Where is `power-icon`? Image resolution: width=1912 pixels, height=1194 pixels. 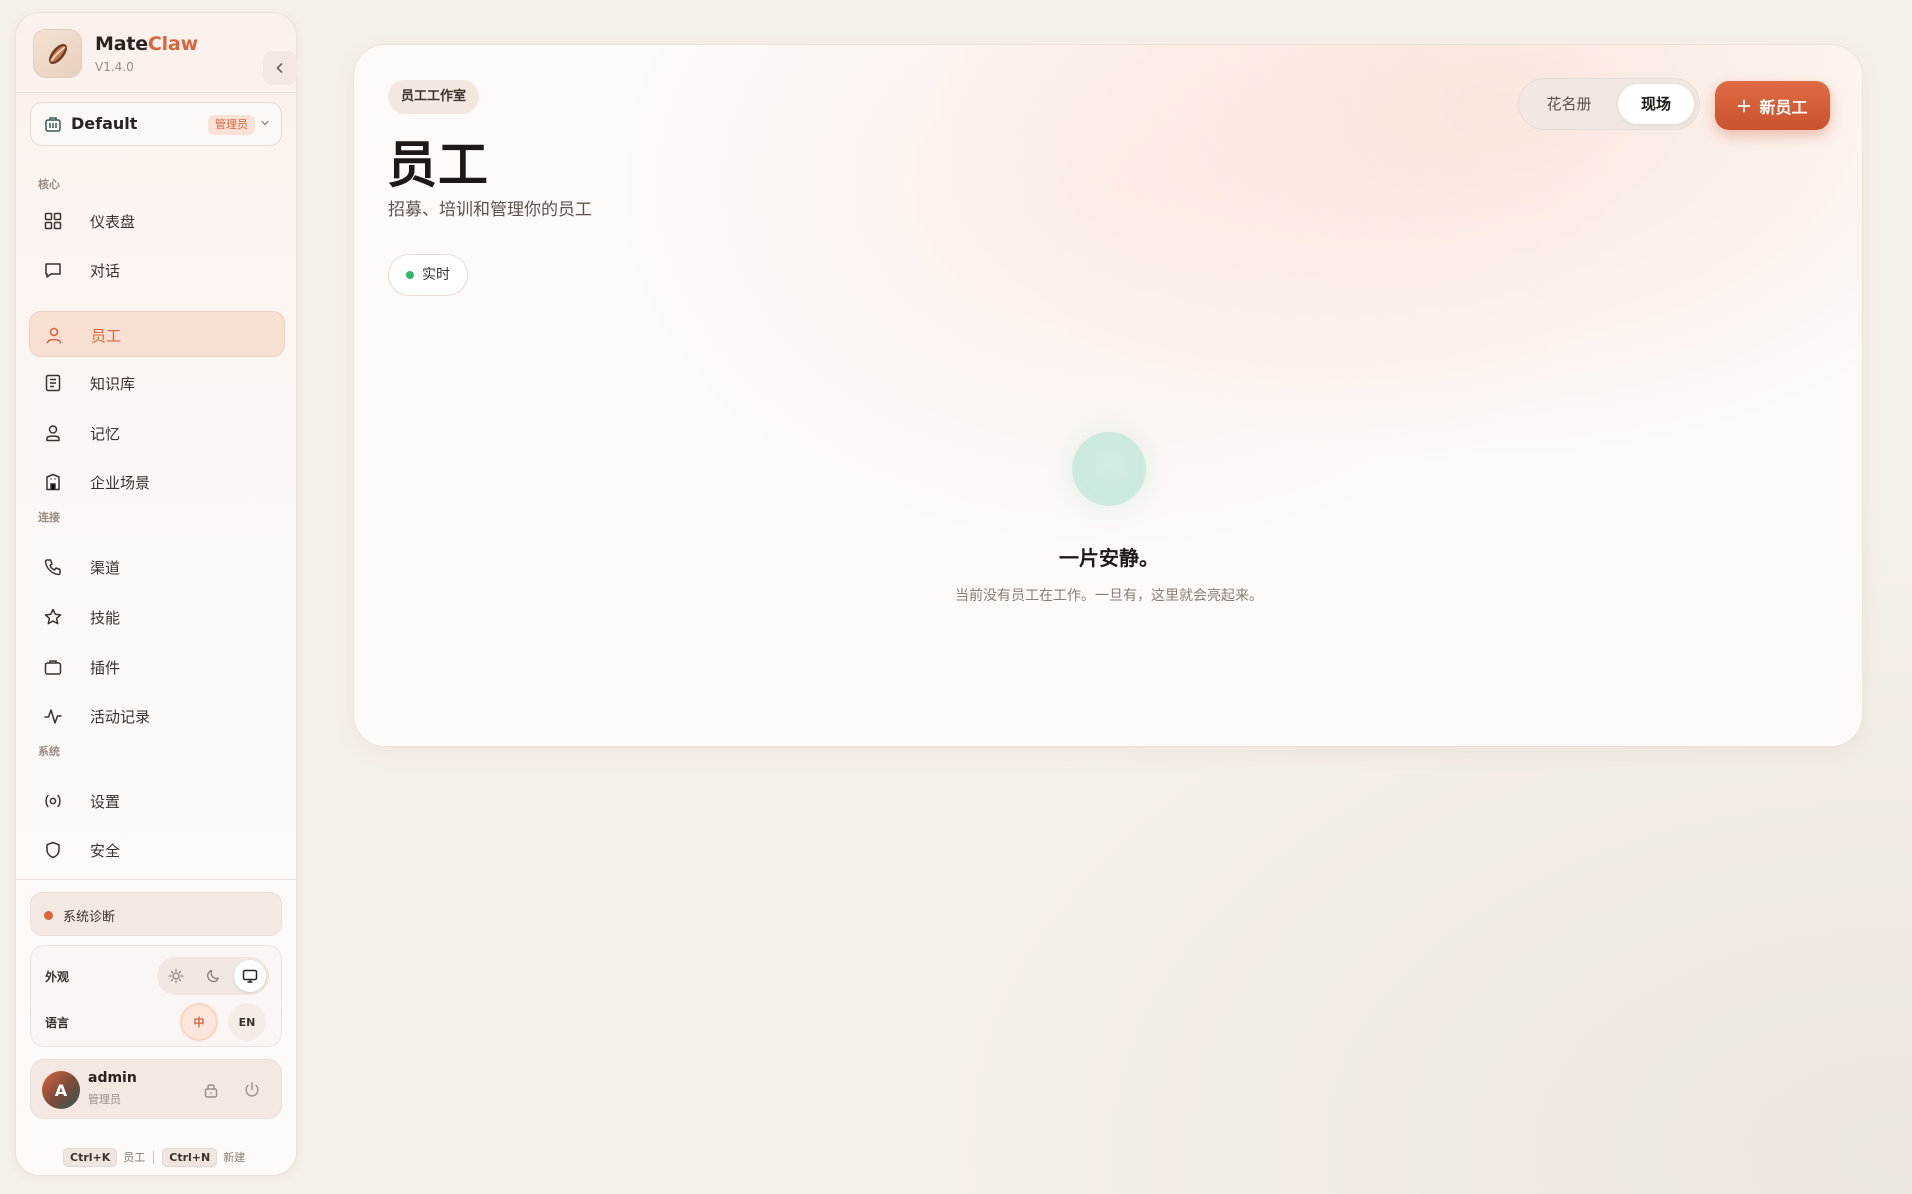 power-icon is located at coordinates (252, 1090).